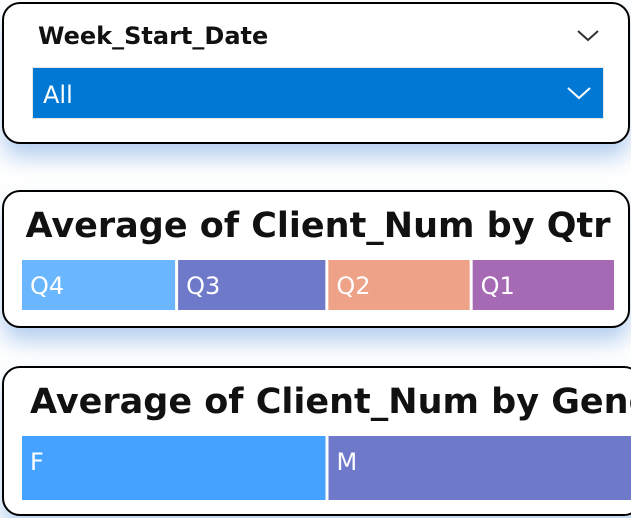 The width and height of the screenshot is (631, 518). What do you see at coordinates (153, 36) in the screenshot?
I see `slicer-title: Week_Start_Date` at bounding box center [153, 36].